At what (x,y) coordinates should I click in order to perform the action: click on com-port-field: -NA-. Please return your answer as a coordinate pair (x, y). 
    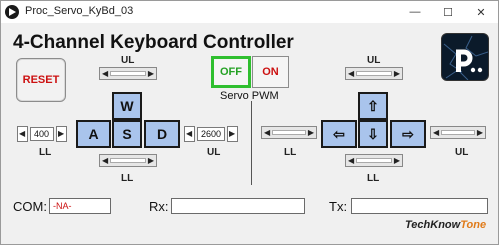
    Looking at the image, I should click on (80, 206).